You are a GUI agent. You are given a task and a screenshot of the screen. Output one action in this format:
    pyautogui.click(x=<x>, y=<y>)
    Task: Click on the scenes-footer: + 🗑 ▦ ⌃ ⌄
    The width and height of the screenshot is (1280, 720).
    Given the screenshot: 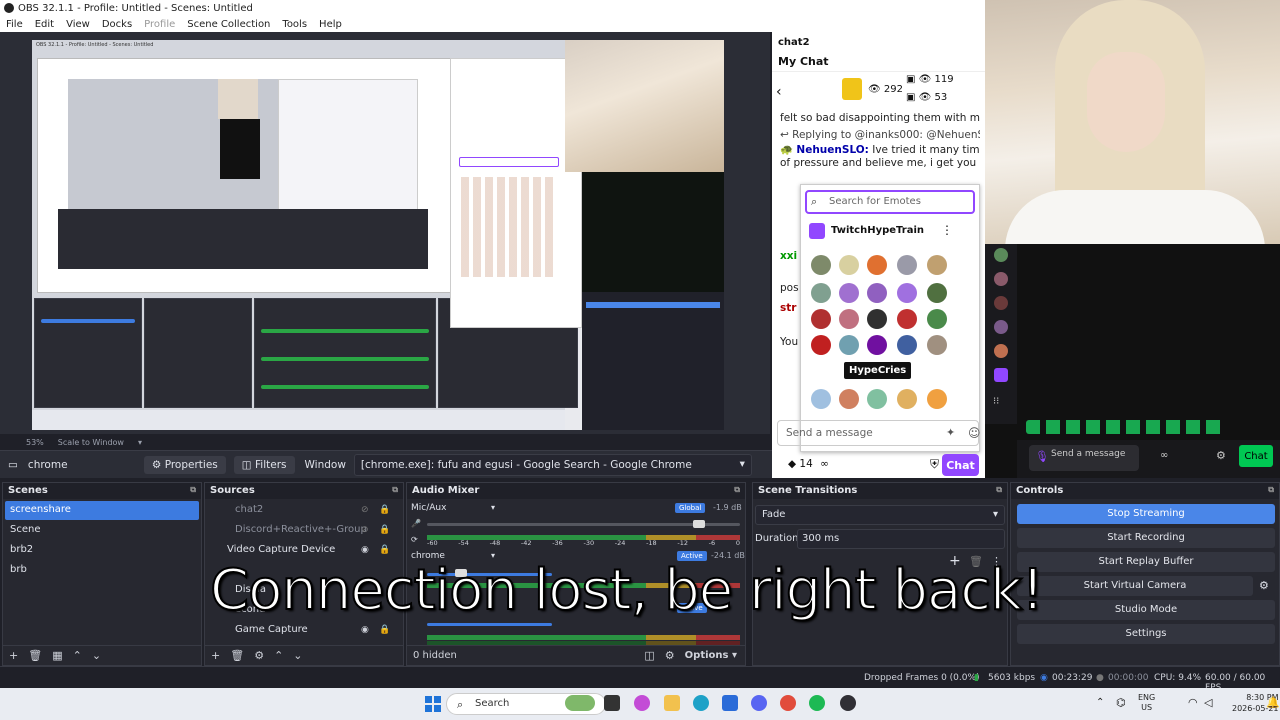 What is the action you would take?
    pyautogui.click(x=102, y=655)
    